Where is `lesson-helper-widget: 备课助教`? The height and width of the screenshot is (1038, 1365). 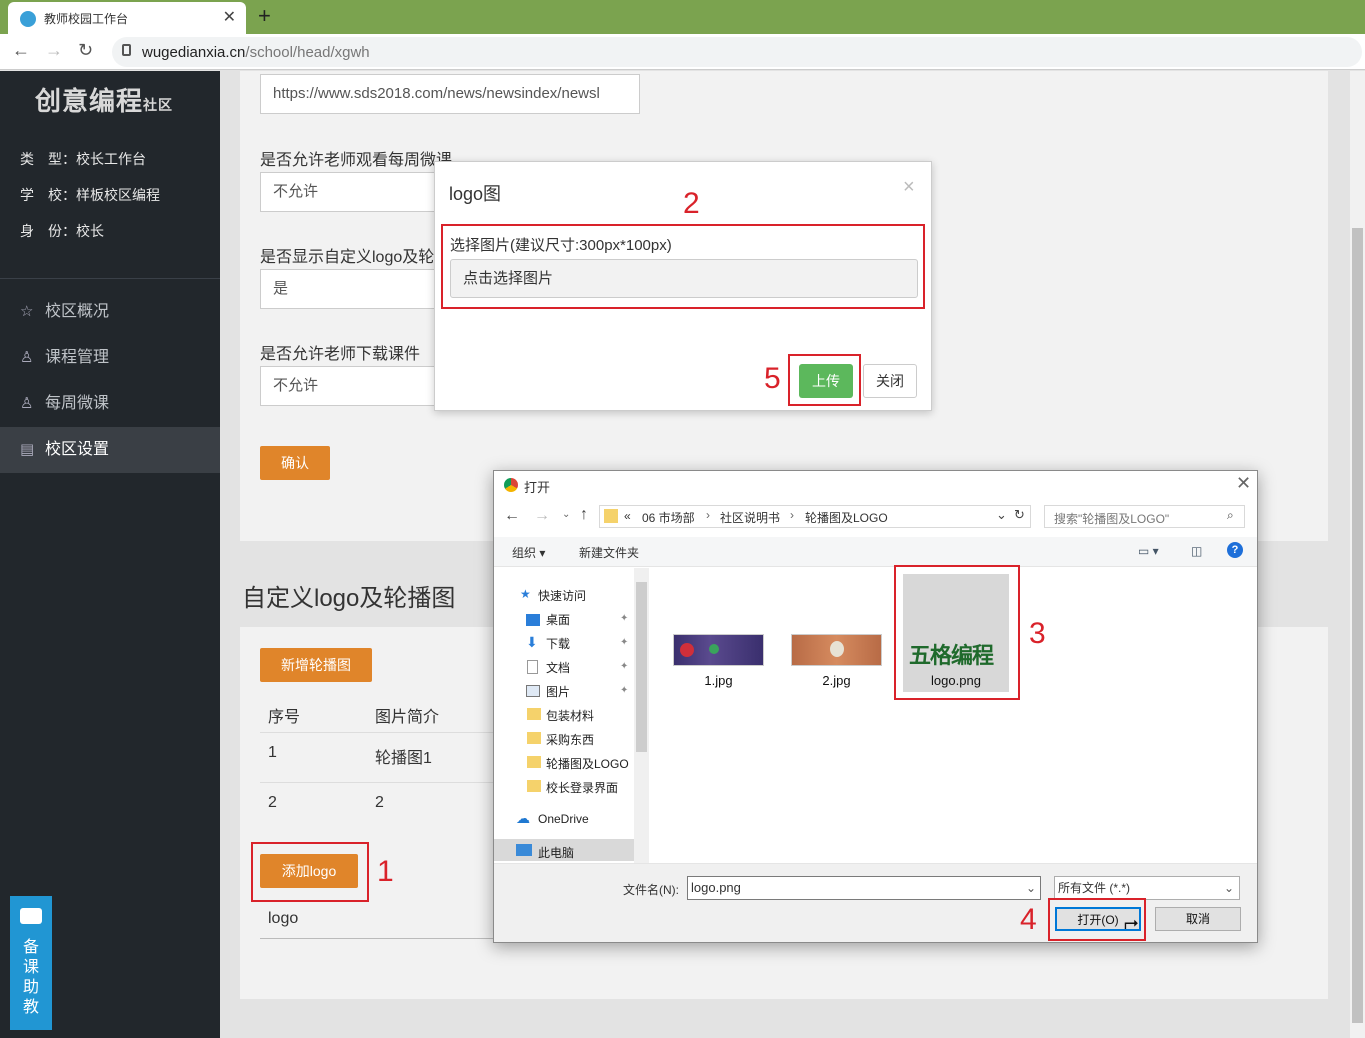 lesson-helper-widget: 备课助教 is located at coordinates (31, 963).